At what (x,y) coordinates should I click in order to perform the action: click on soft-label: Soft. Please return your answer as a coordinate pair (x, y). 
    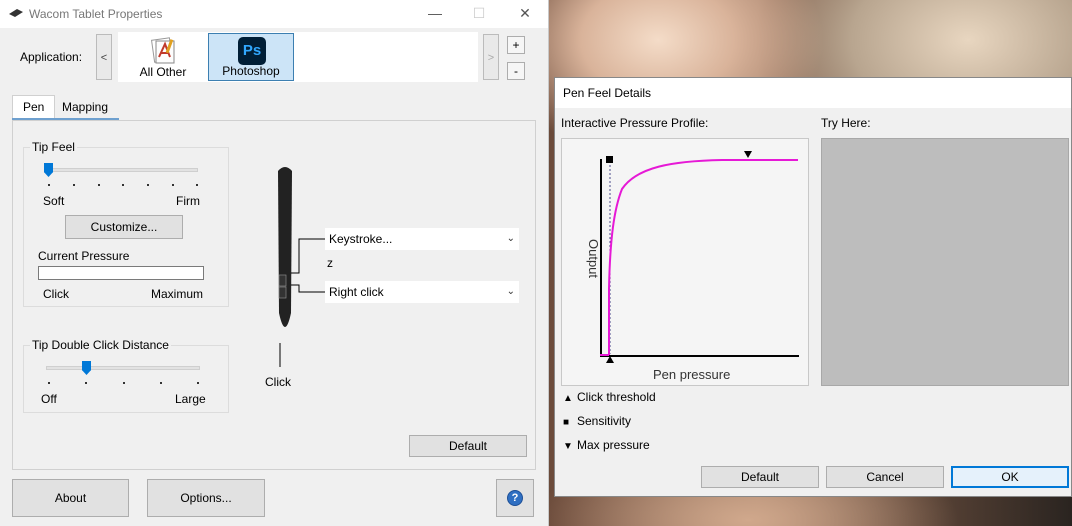
    Looking at the image, I should click on (54, 201).